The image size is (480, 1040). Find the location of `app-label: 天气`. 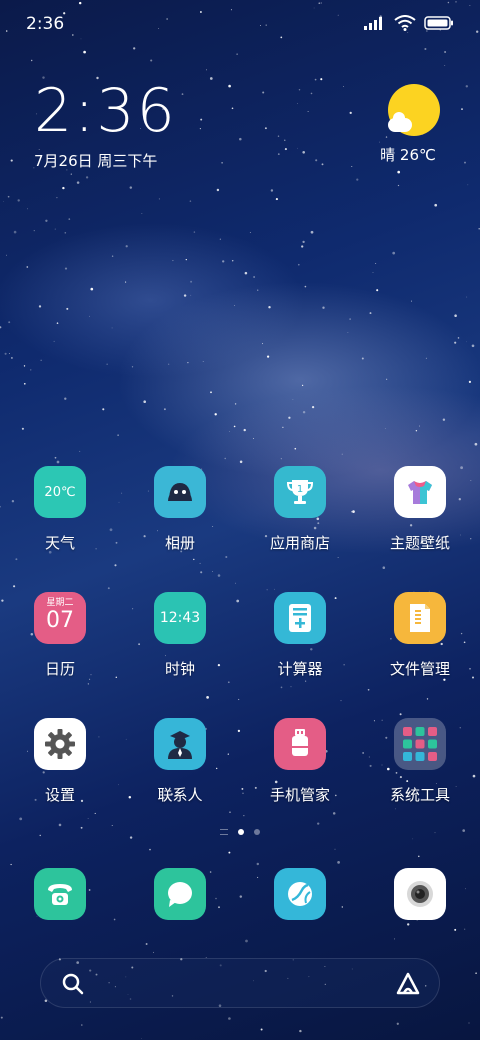

app-label: 天气 is located at coordinates (59, 543).